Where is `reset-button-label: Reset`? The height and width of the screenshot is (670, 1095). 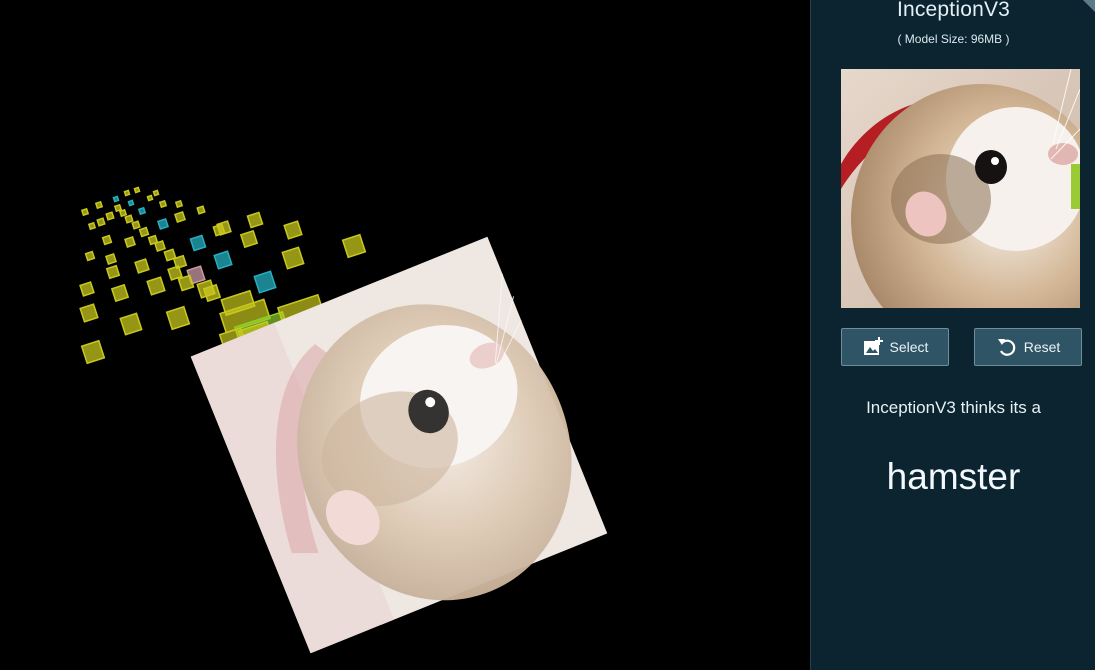
reset-button-label: Reset is located at coordinates (1042, 347).